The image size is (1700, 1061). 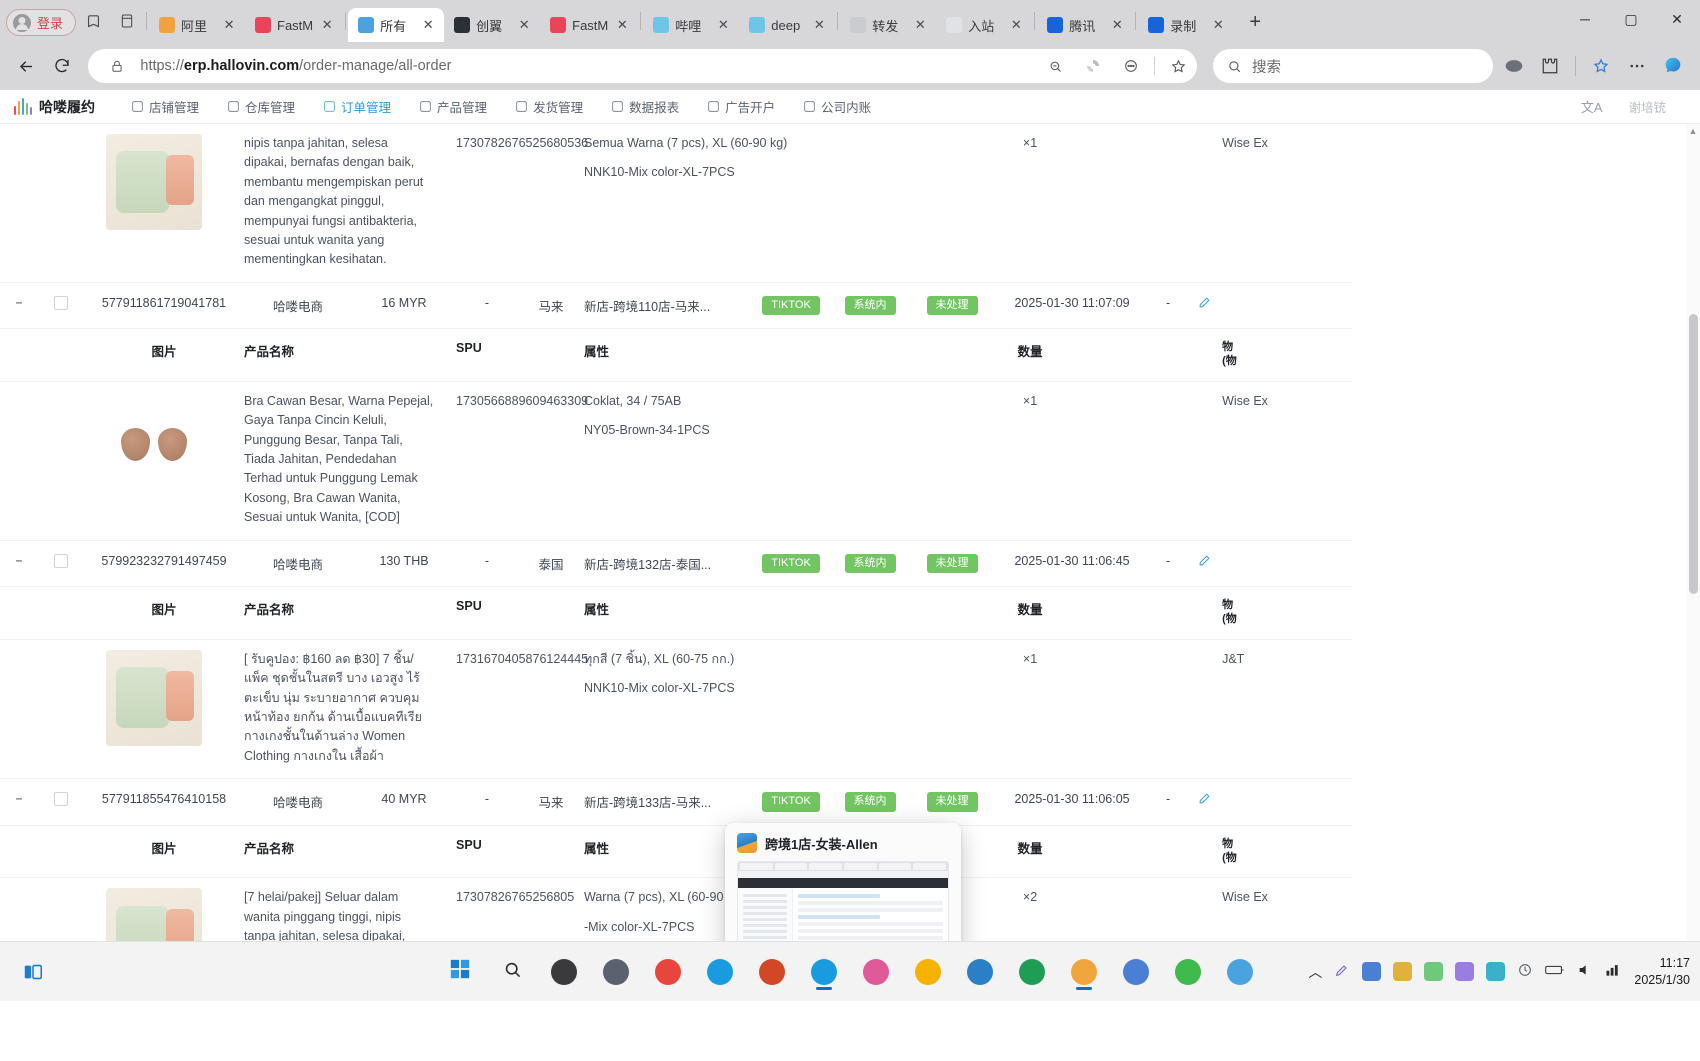 What do you see at coordinates (1631, 19) in the screenshot?
I see `window-maximize-button: ▢` at bounding box center [1631, 19].